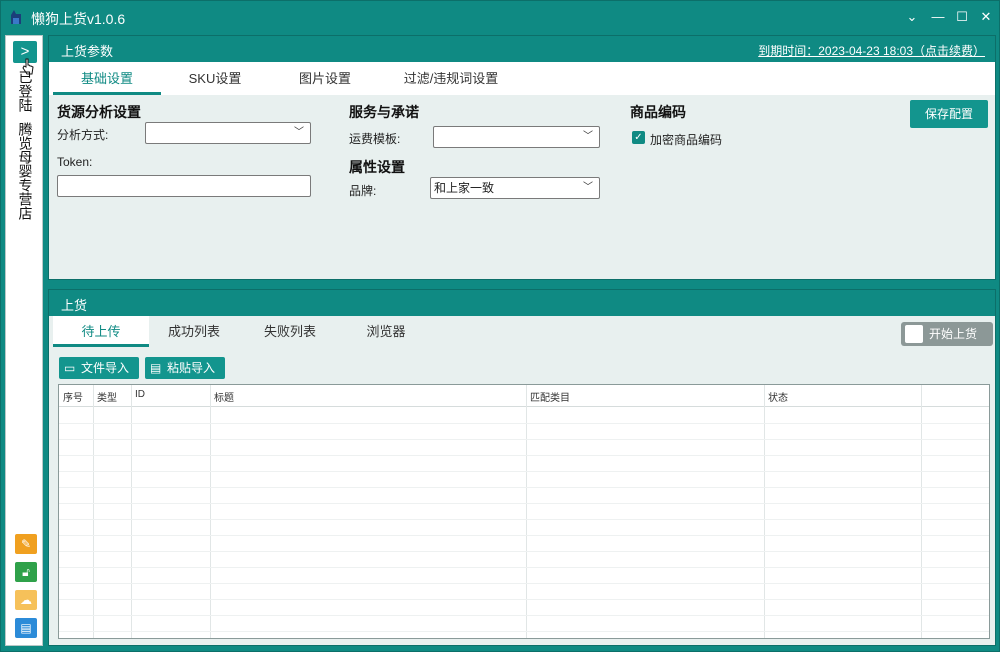  Describe the element at coordinates (325, 78) in the screenshot. I see `tab-image-settings: 图片设置` at that location.